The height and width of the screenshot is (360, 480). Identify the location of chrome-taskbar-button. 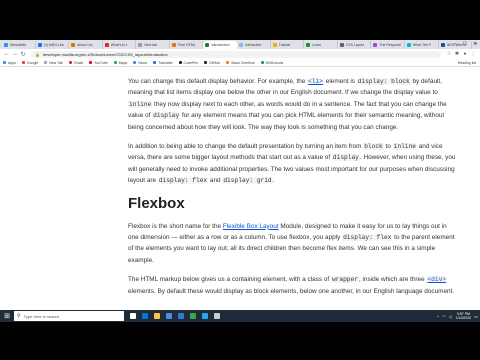
(193, 316).